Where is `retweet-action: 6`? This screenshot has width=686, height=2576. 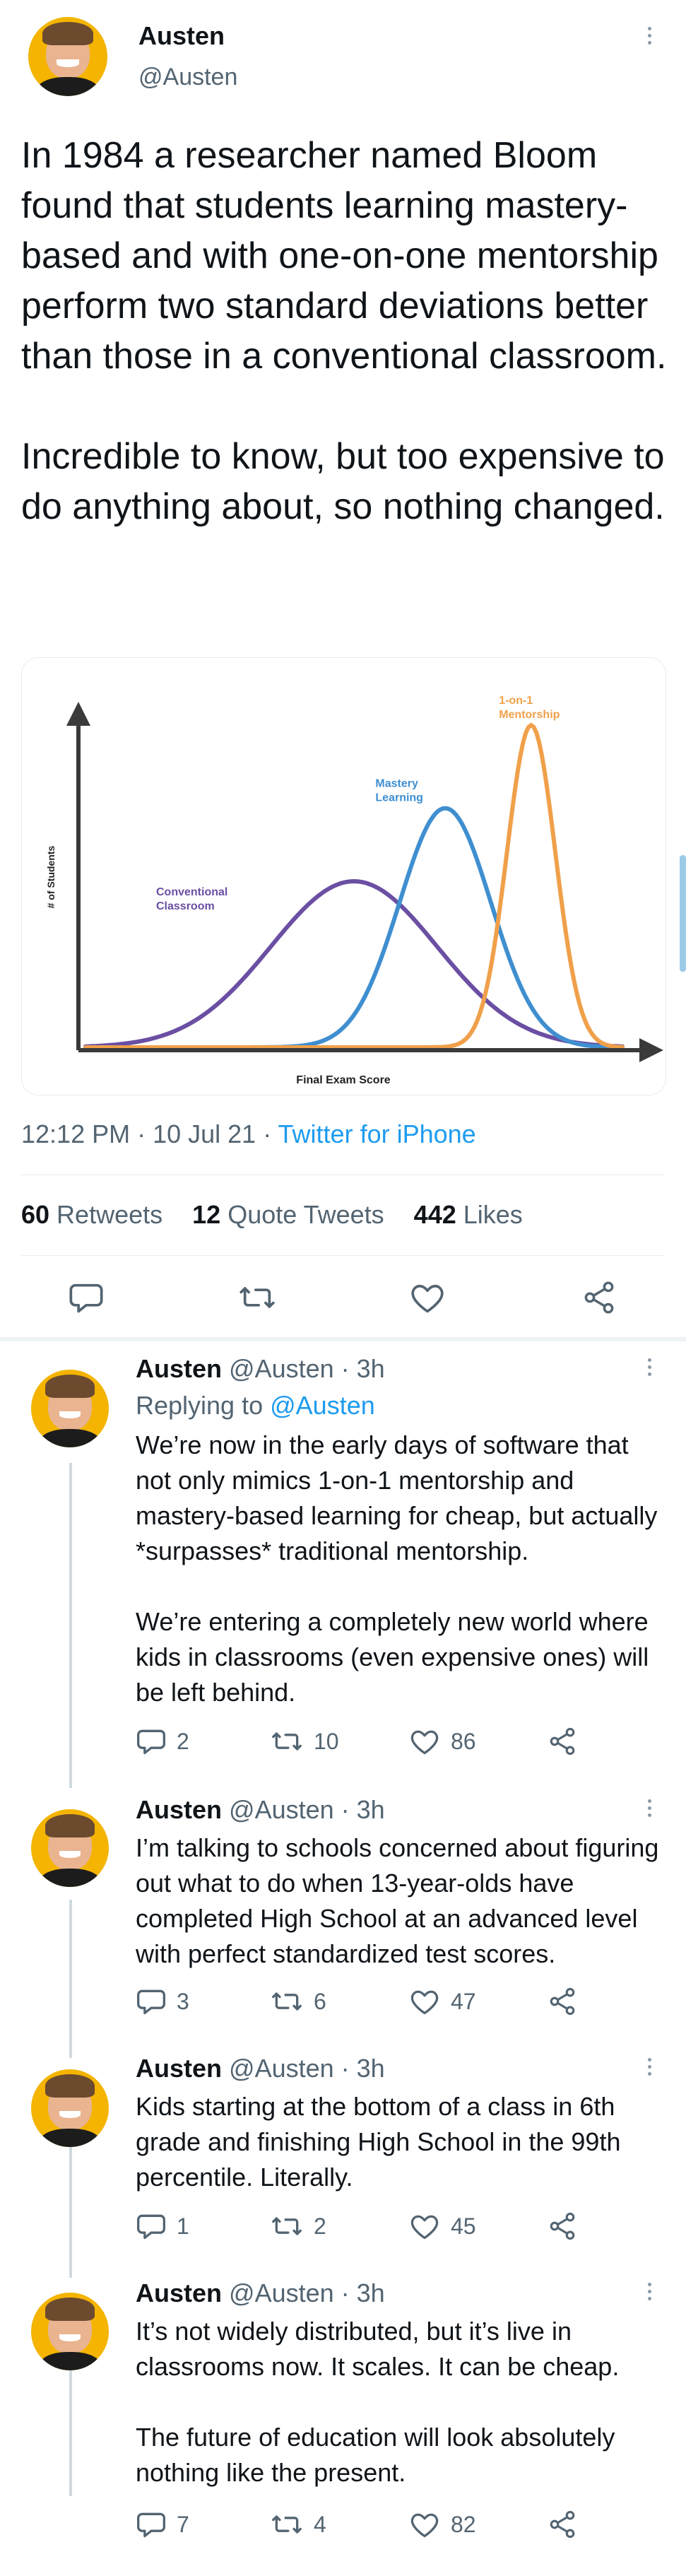
retweet-action: 6 is located at coordinates (298, 2001).